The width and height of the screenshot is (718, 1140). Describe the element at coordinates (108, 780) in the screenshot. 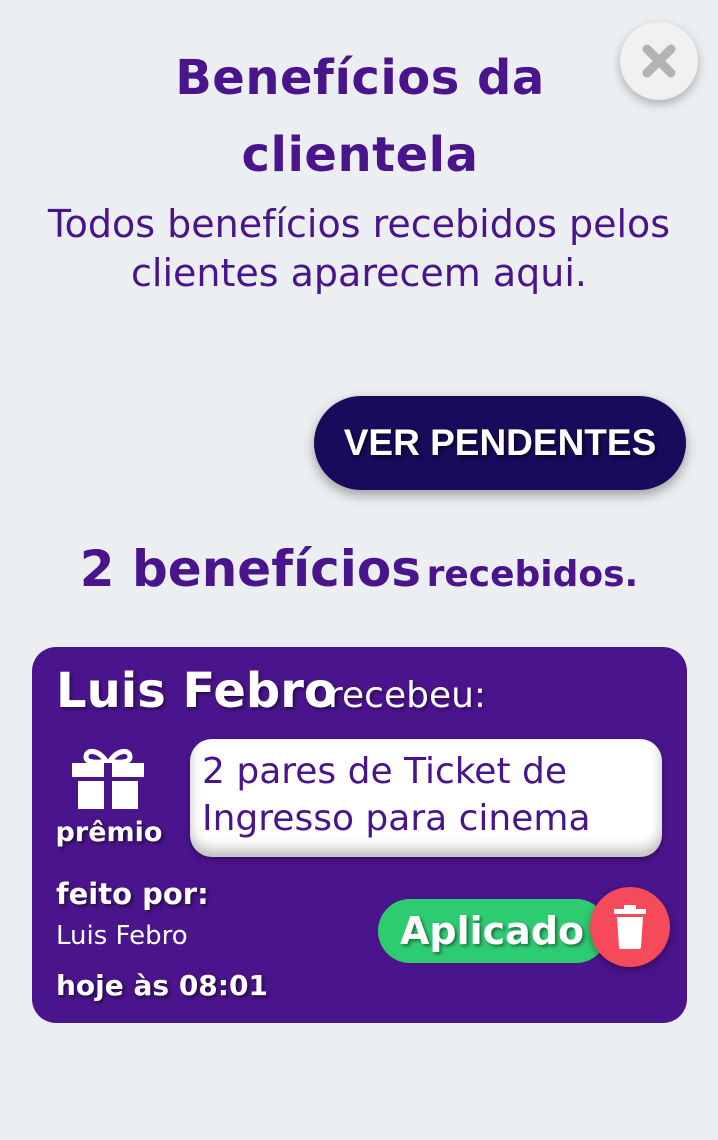

I see `gift-icon` at that location.